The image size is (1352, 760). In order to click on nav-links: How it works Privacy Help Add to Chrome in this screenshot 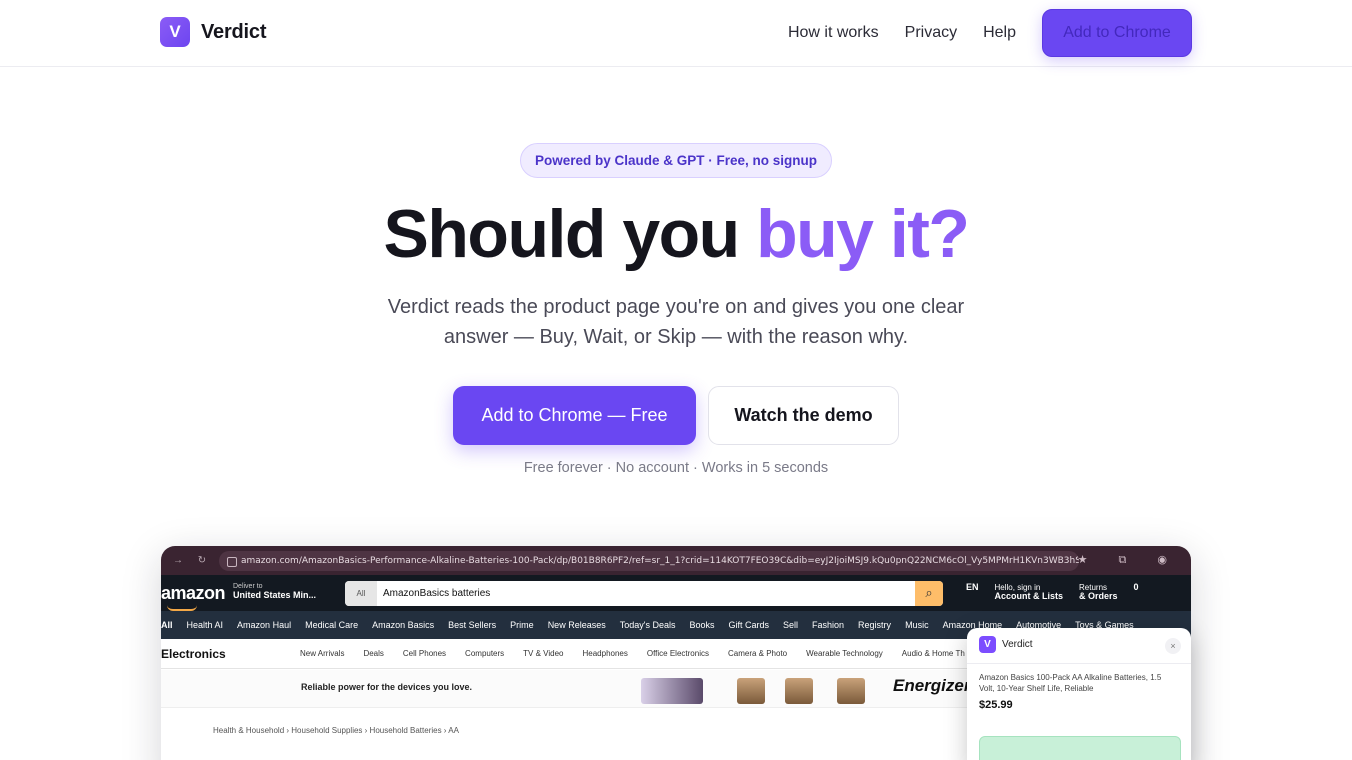, I will do `click(990, 33)`.